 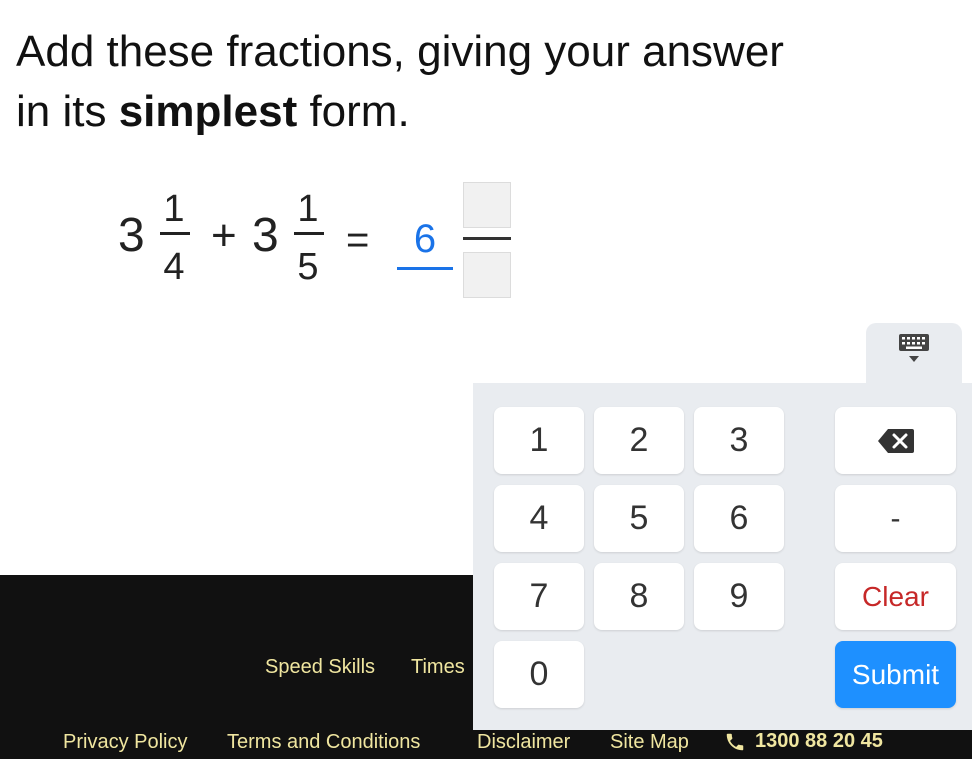 I want to click on backspace-icon, so click(x=895, y=440).